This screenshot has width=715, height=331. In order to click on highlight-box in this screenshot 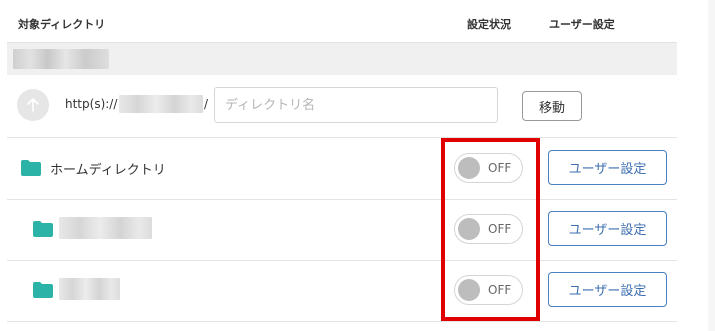, I will do `click(490, 229)`.